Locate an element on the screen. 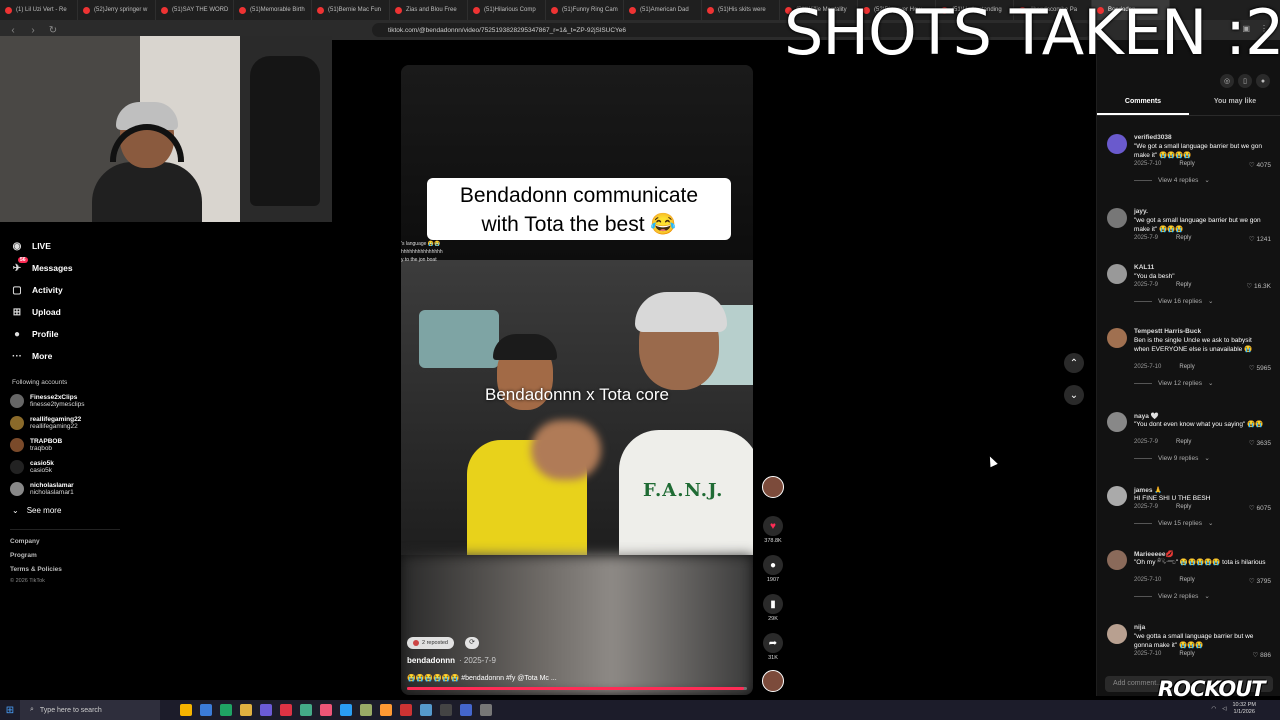 Image resolution: width=1280 pixels, height=720 pixels. previous-video-button: ⌃ is located at coordinates (1074, 363).